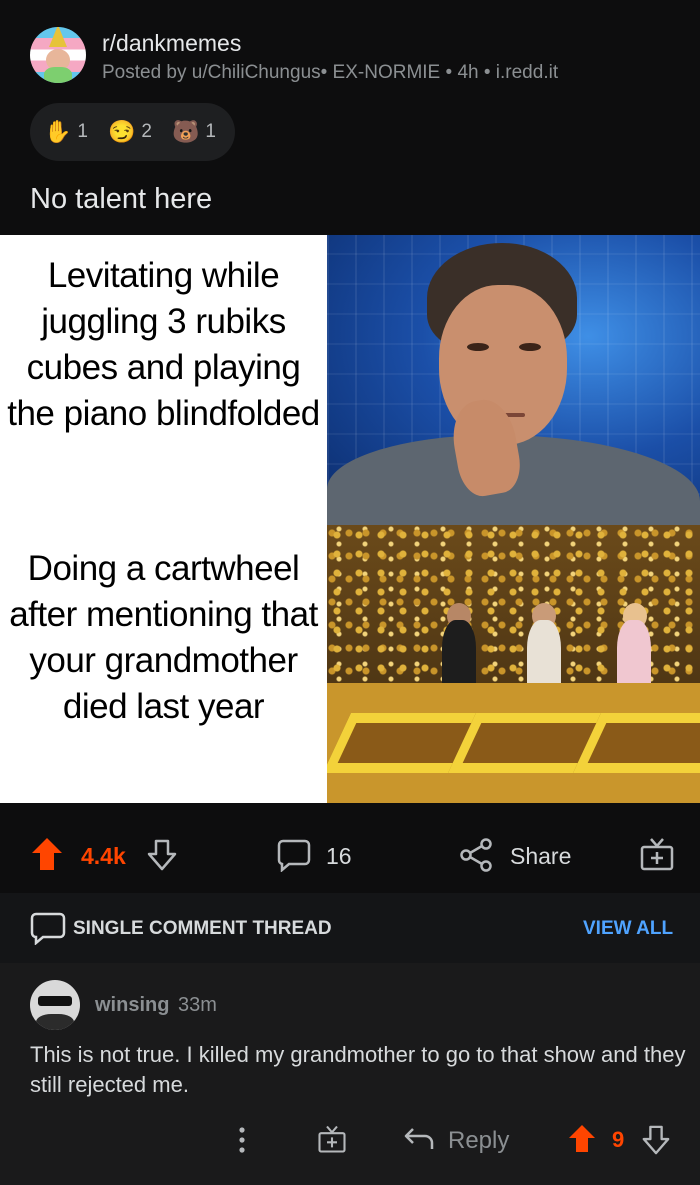 The height and width of the screenshot is (1185, 700). I want to click on wholesome-seal-award-icon: ✋, so click(58, 131).